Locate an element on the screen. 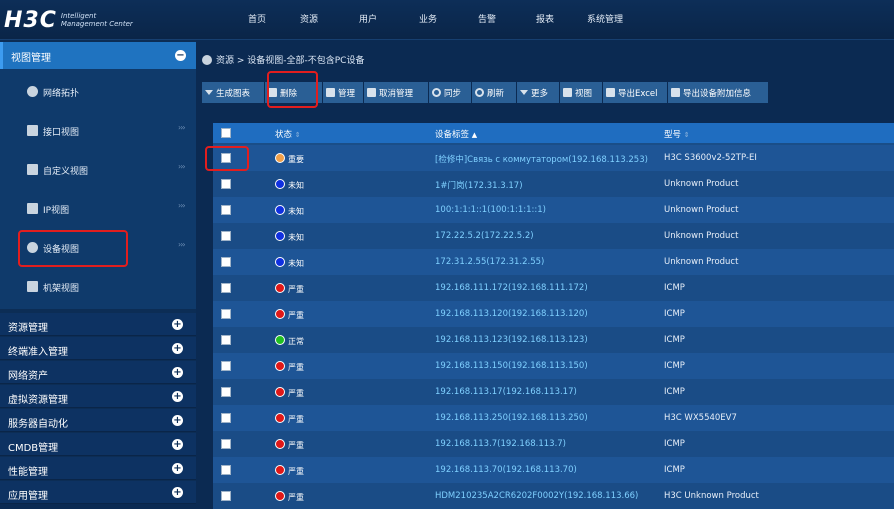  device-model: Unknown Product is located at coordinates (701, 210).